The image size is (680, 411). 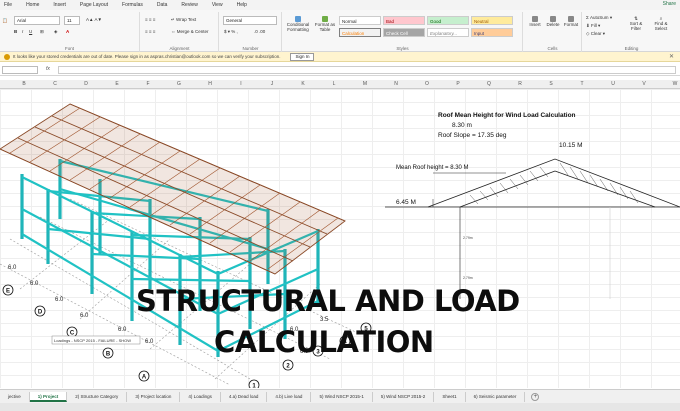 What do you see at coordinates (520, 84) in the screenshot?
I see `column-label: R` at bounding box center [520, 84].